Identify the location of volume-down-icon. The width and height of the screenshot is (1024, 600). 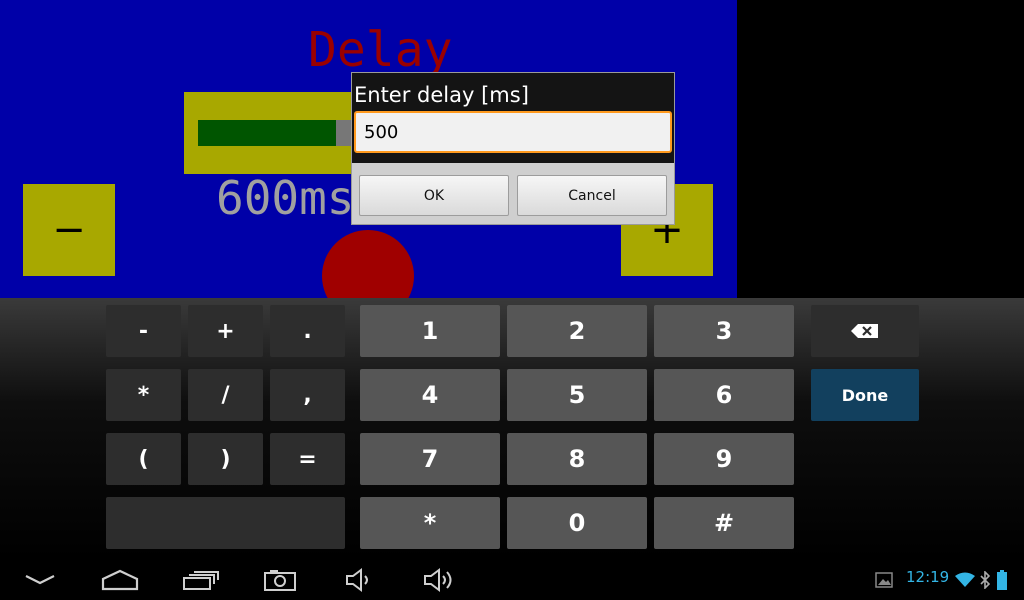
(360, 580).